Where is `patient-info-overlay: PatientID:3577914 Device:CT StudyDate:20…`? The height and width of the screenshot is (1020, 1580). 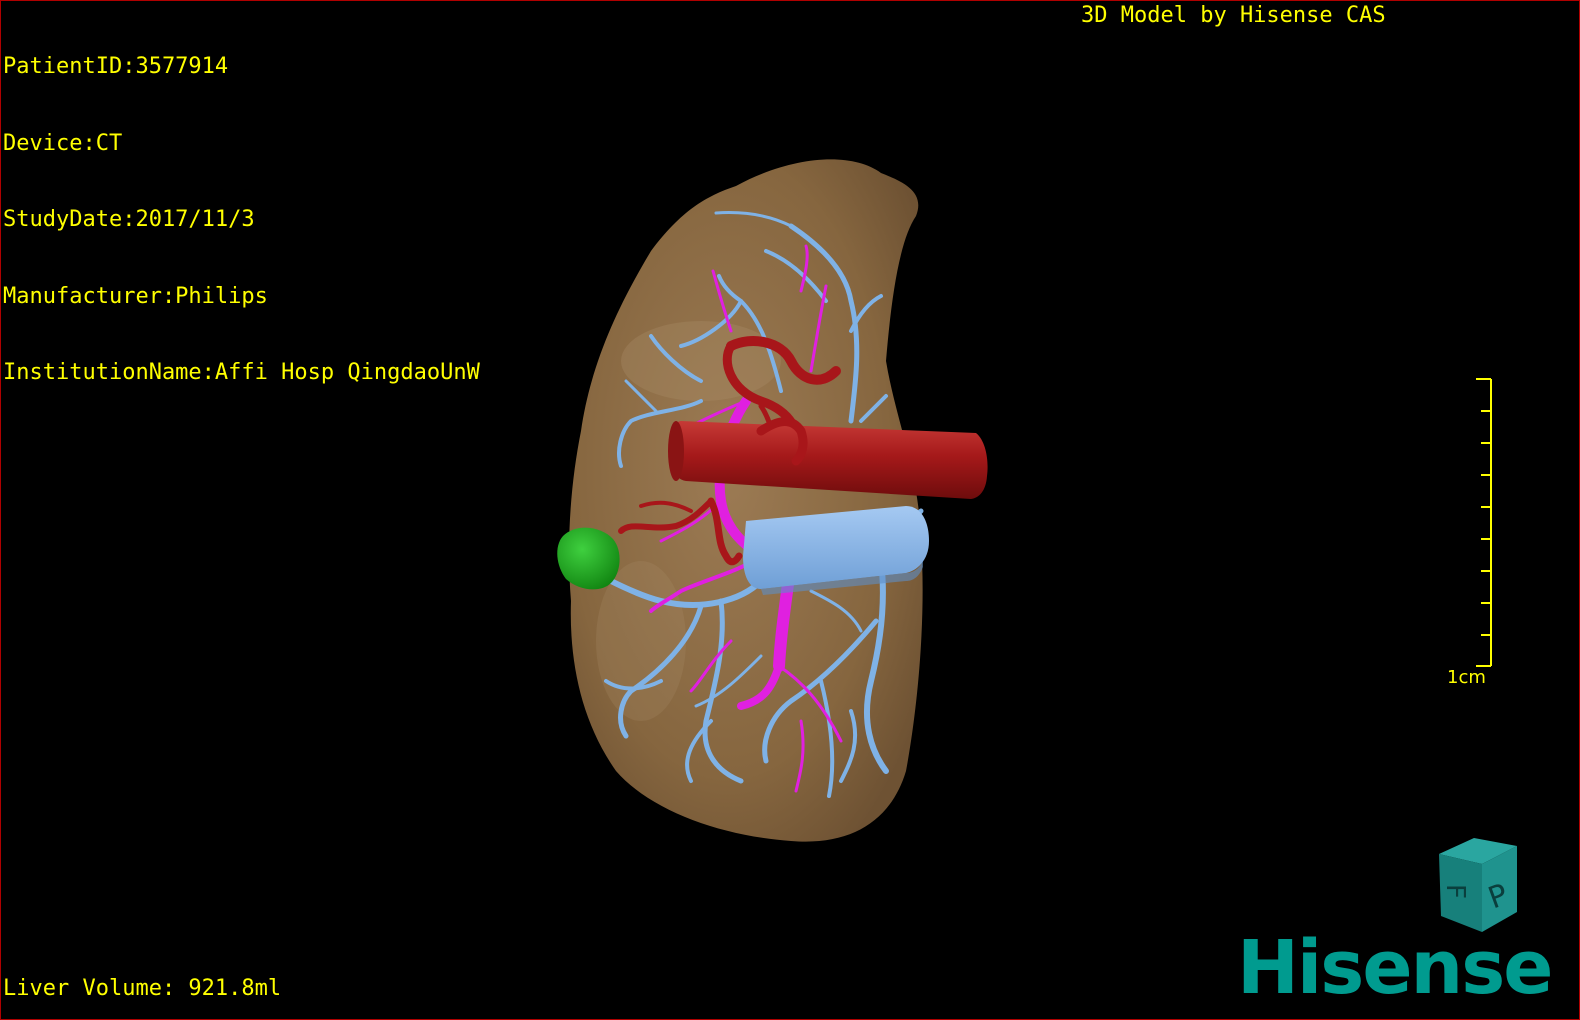 patient-info-overlay: PatientID:3577914 Device:CT StudyDate:20… is located at coordinates (241, 220).